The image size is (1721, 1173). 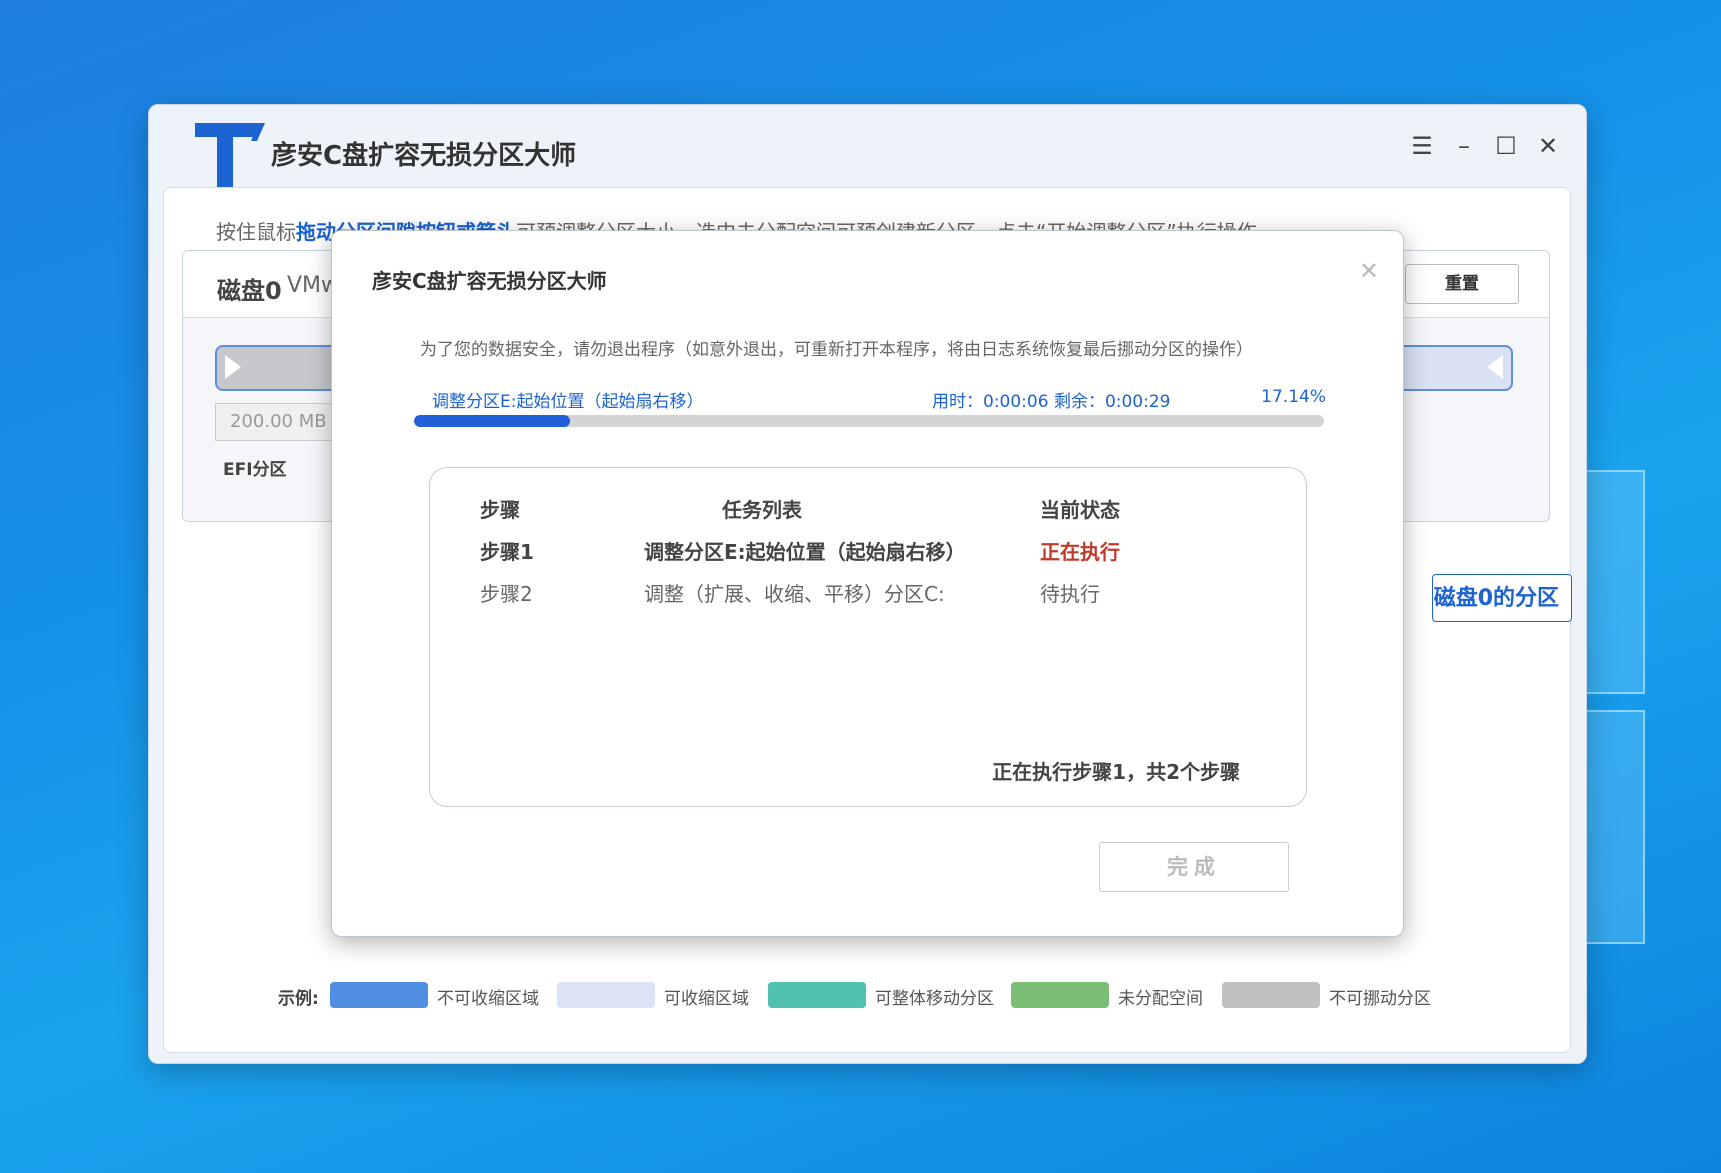 What do you see at coordinates (1051, 402) in the screenshot?
I see `progress-time: 用时：0:00:06 剩余：0:00:29` at bounding box center [1051, 402].